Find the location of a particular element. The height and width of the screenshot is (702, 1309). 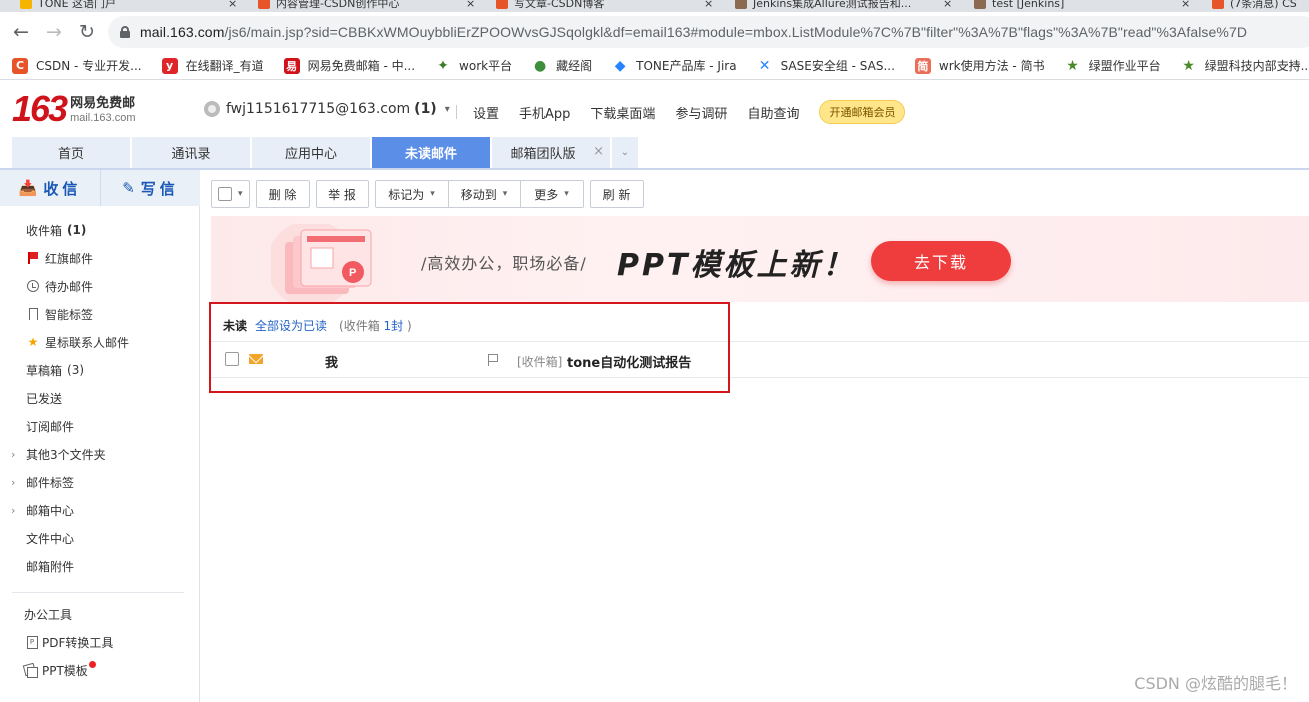

confluence-icon: ✕ is located at coordinates (764, 65).